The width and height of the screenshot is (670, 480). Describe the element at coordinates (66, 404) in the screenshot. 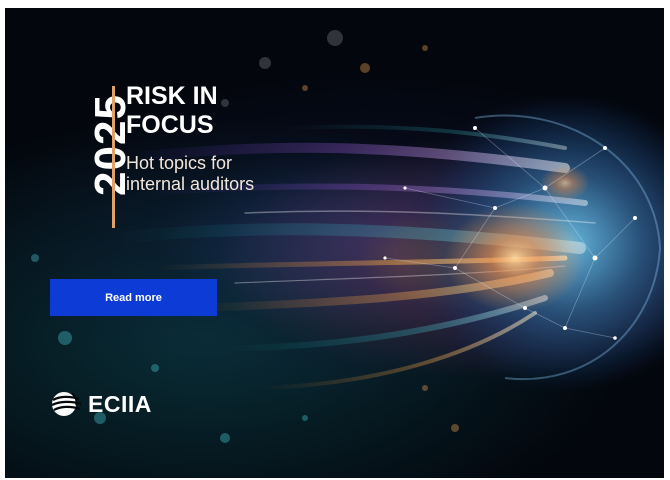

I see `eciia-globe-logo-icon` at that location.